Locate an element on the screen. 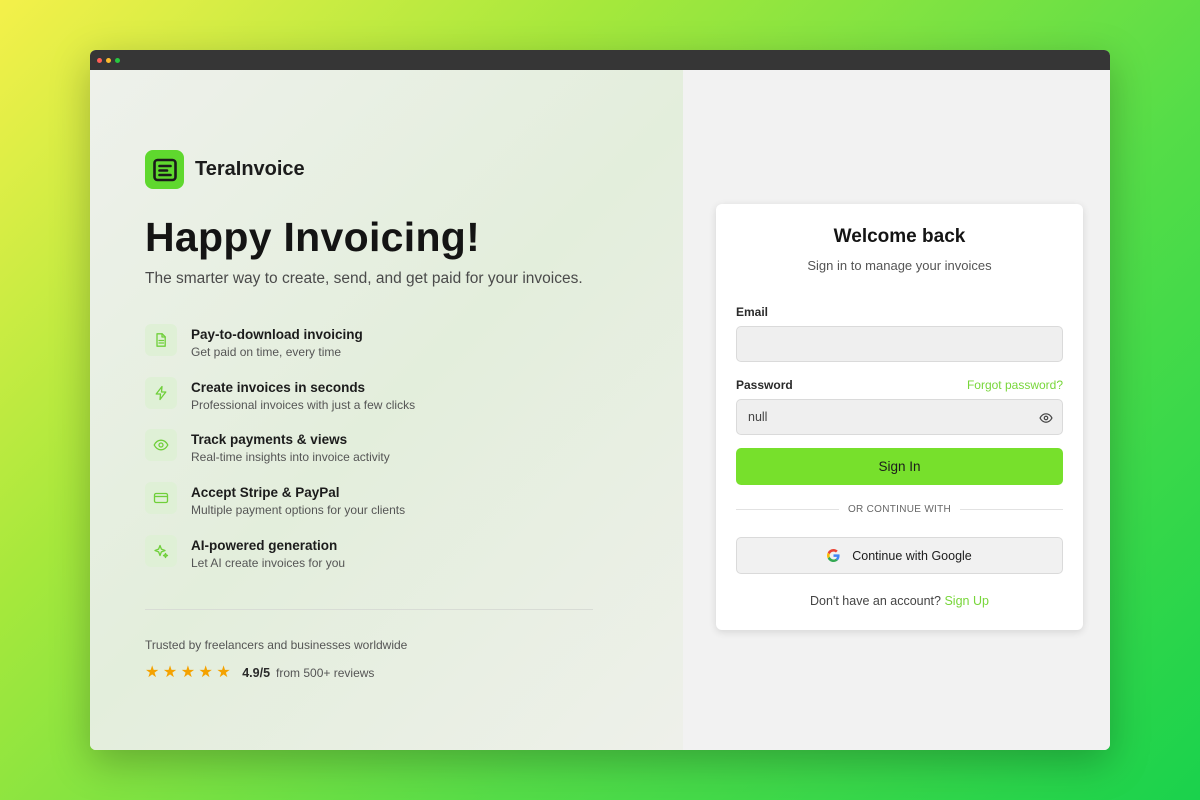  google-button-label: Continue with Google is located at coordinates (912, 555).